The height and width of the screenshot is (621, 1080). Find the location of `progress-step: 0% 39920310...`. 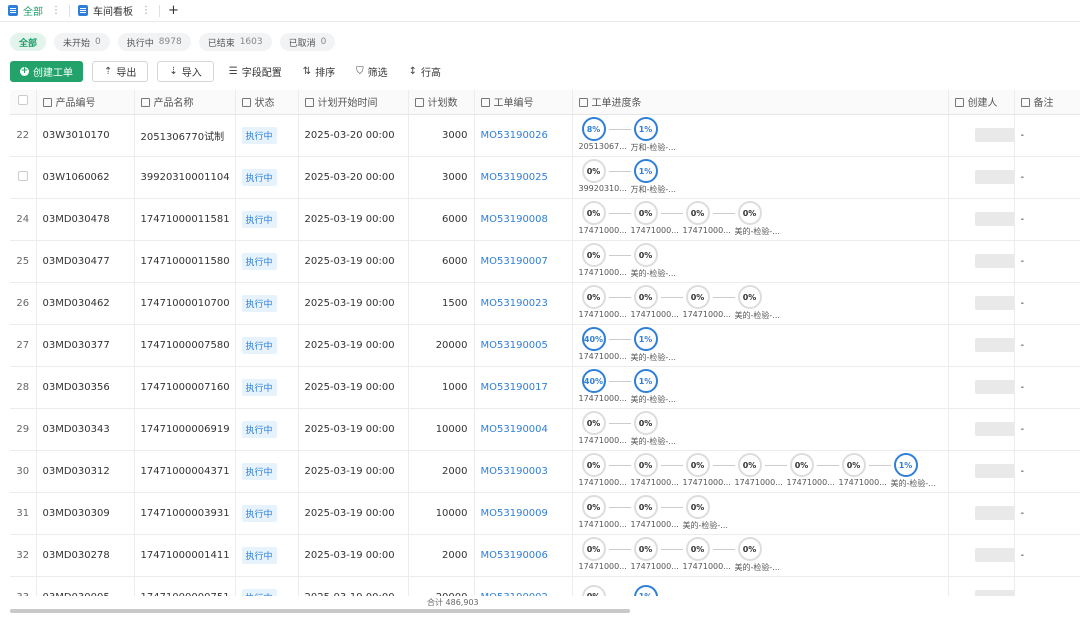

progress-step: 0% 39920310... is located at coordinates (605, 176).